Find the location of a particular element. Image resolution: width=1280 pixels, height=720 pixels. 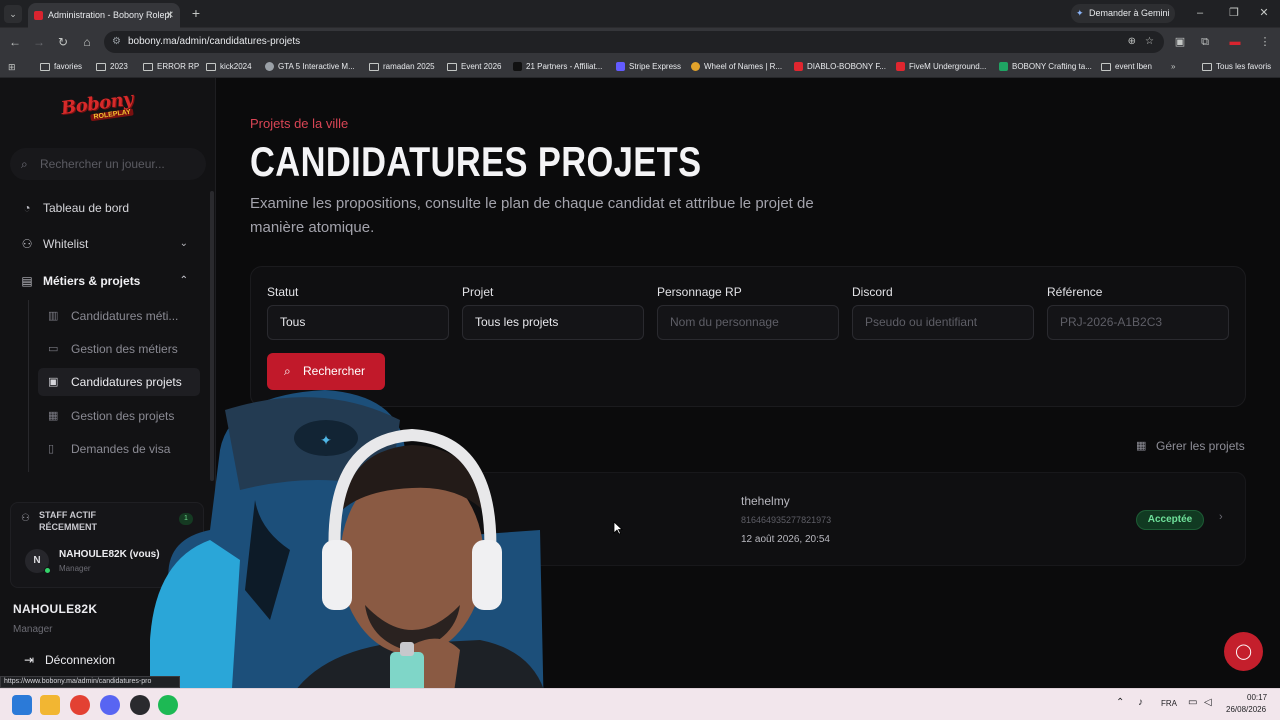

status-badge: Acceptée is located at coordinates (1170, 520).